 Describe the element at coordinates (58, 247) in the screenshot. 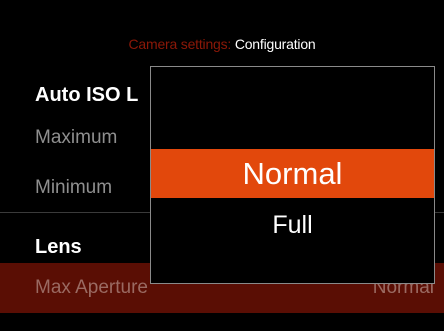

I see `section-lens: Lens` at that location.